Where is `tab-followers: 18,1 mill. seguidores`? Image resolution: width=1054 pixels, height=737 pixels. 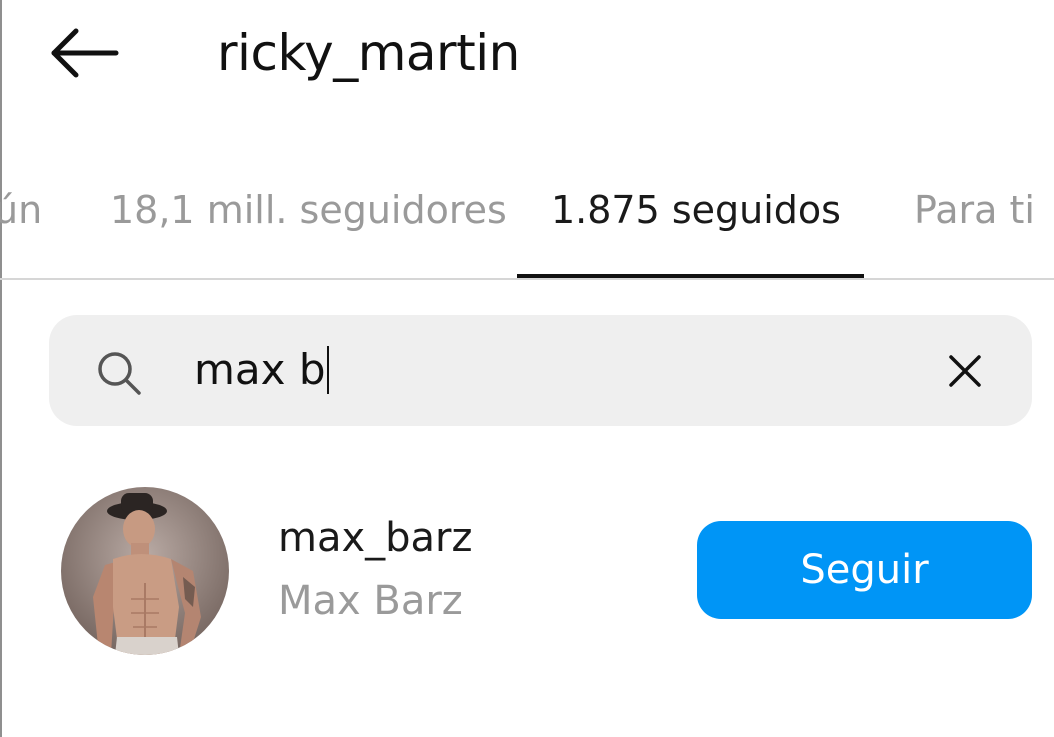
tab-followers: 18,1 mill. seguidores is located at coordinates (308, 210).